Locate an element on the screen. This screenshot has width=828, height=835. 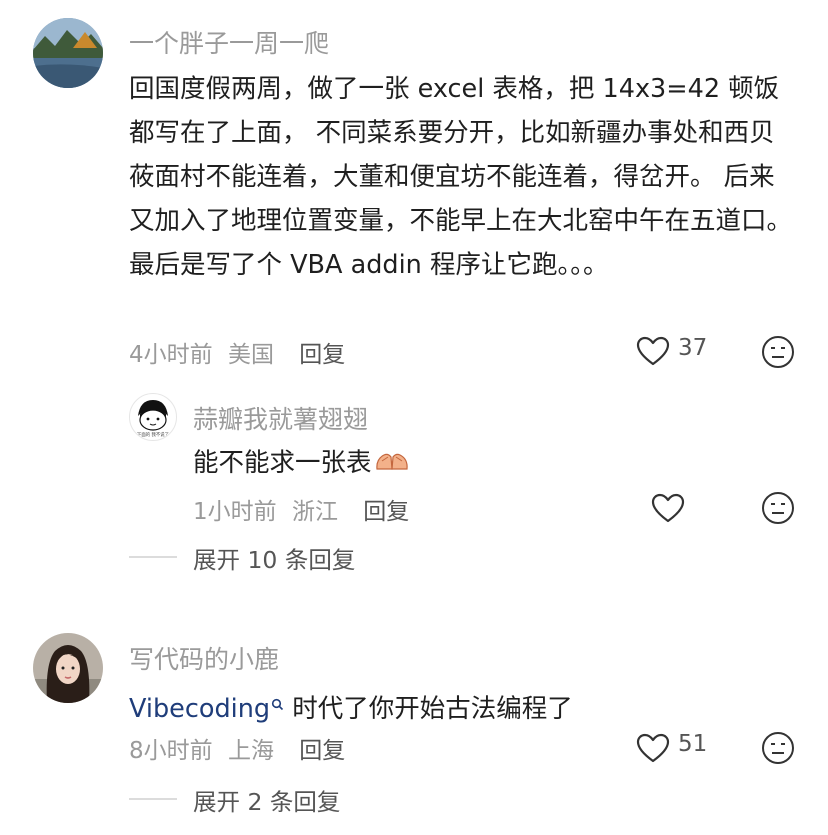
avatar-caption: 下面的 我不说了 is located at coordinates (153, 434).